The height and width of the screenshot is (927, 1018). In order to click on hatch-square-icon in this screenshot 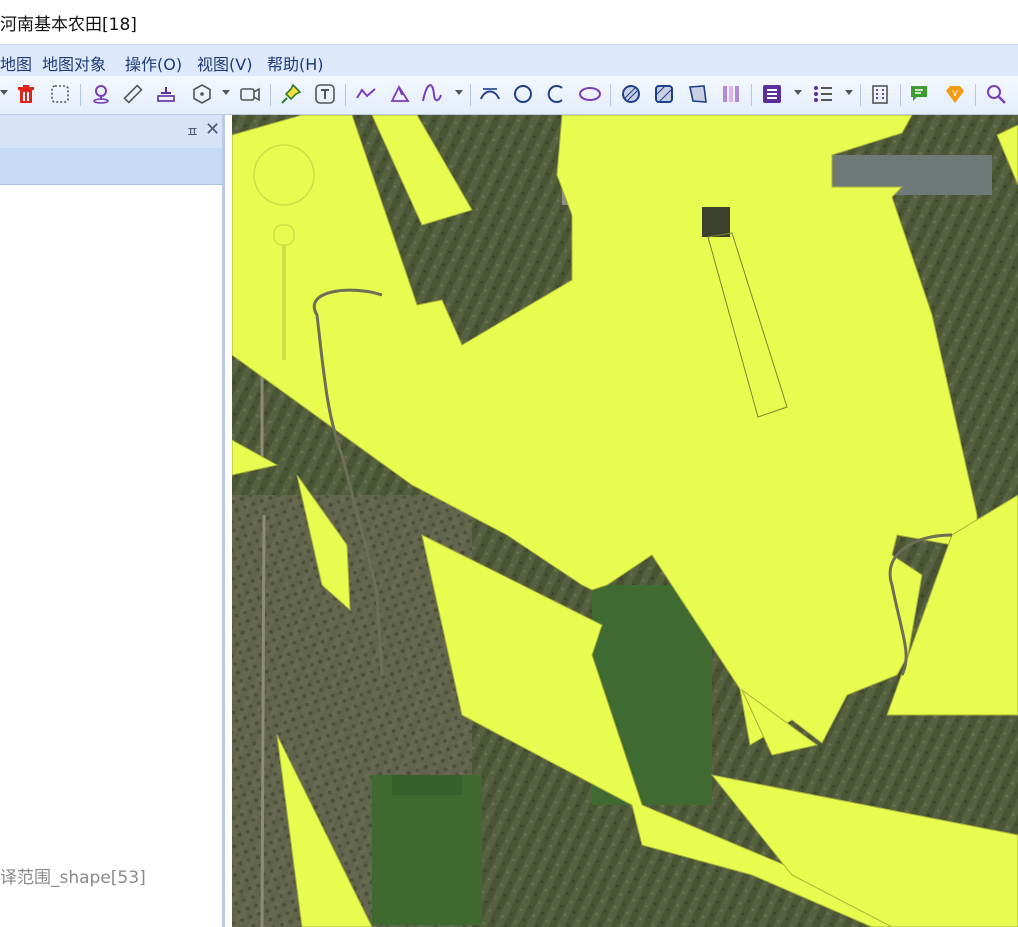, I will do `click(664, 94)`.